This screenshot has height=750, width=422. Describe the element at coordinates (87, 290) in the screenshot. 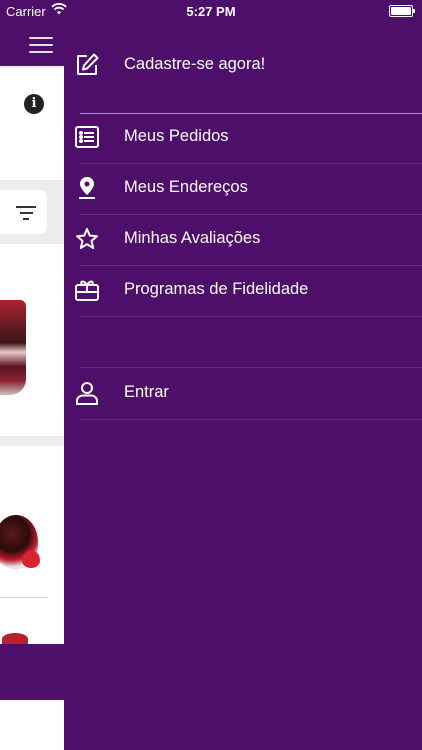

I see `gift-card-icon` at that location.